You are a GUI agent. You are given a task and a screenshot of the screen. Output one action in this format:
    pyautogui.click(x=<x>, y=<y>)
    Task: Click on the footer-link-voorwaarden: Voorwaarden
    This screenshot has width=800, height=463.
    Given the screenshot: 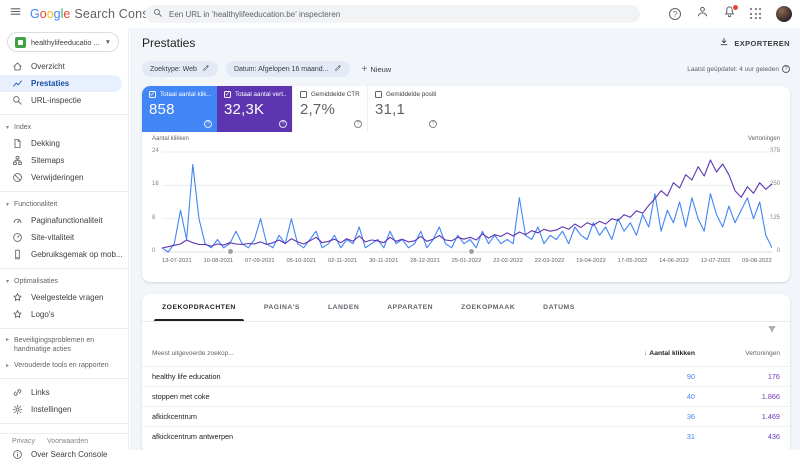 What is the action you would take?
    pyautogui.click(x=67, y=441)
    